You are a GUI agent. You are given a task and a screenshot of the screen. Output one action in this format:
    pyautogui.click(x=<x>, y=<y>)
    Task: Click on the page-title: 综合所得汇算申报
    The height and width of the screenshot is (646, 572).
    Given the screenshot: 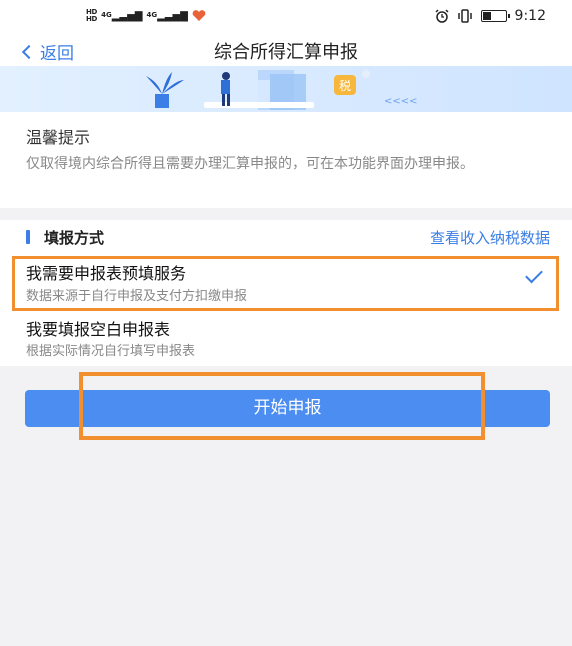 What is the action you would take?
    pyautogui.click(x=286, y=52)
    